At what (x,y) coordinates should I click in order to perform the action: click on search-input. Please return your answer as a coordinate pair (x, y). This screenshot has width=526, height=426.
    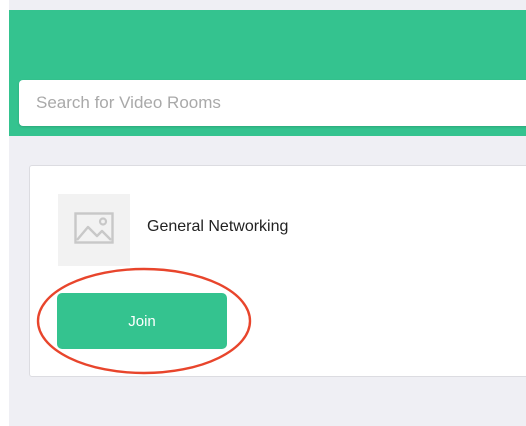
    Looking at the image, I should click on (272, 103).